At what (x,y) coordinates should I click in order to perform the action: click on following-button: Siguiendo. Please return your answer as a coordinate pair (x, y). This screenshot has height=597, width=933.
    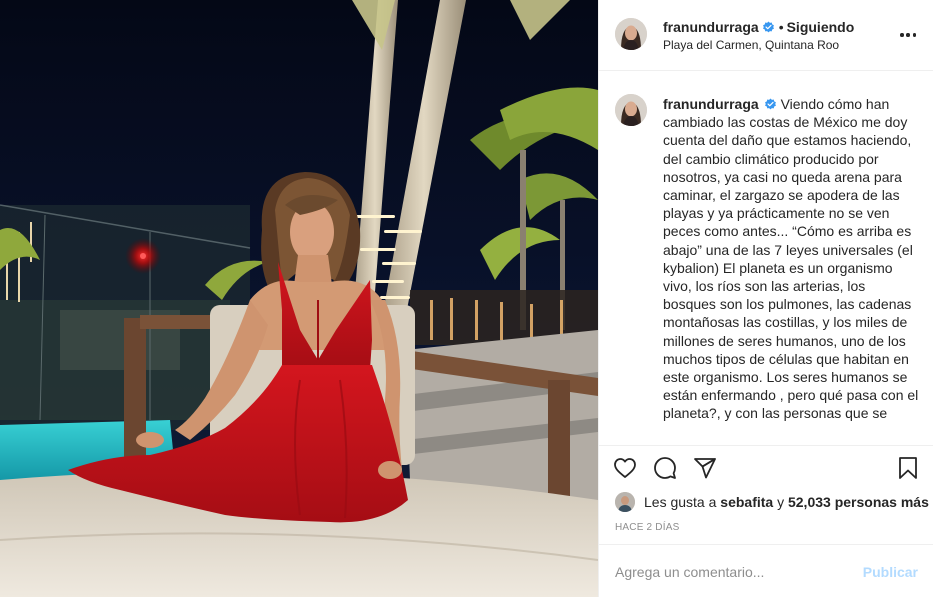
    Looking at the image, I should click on (821, 27).